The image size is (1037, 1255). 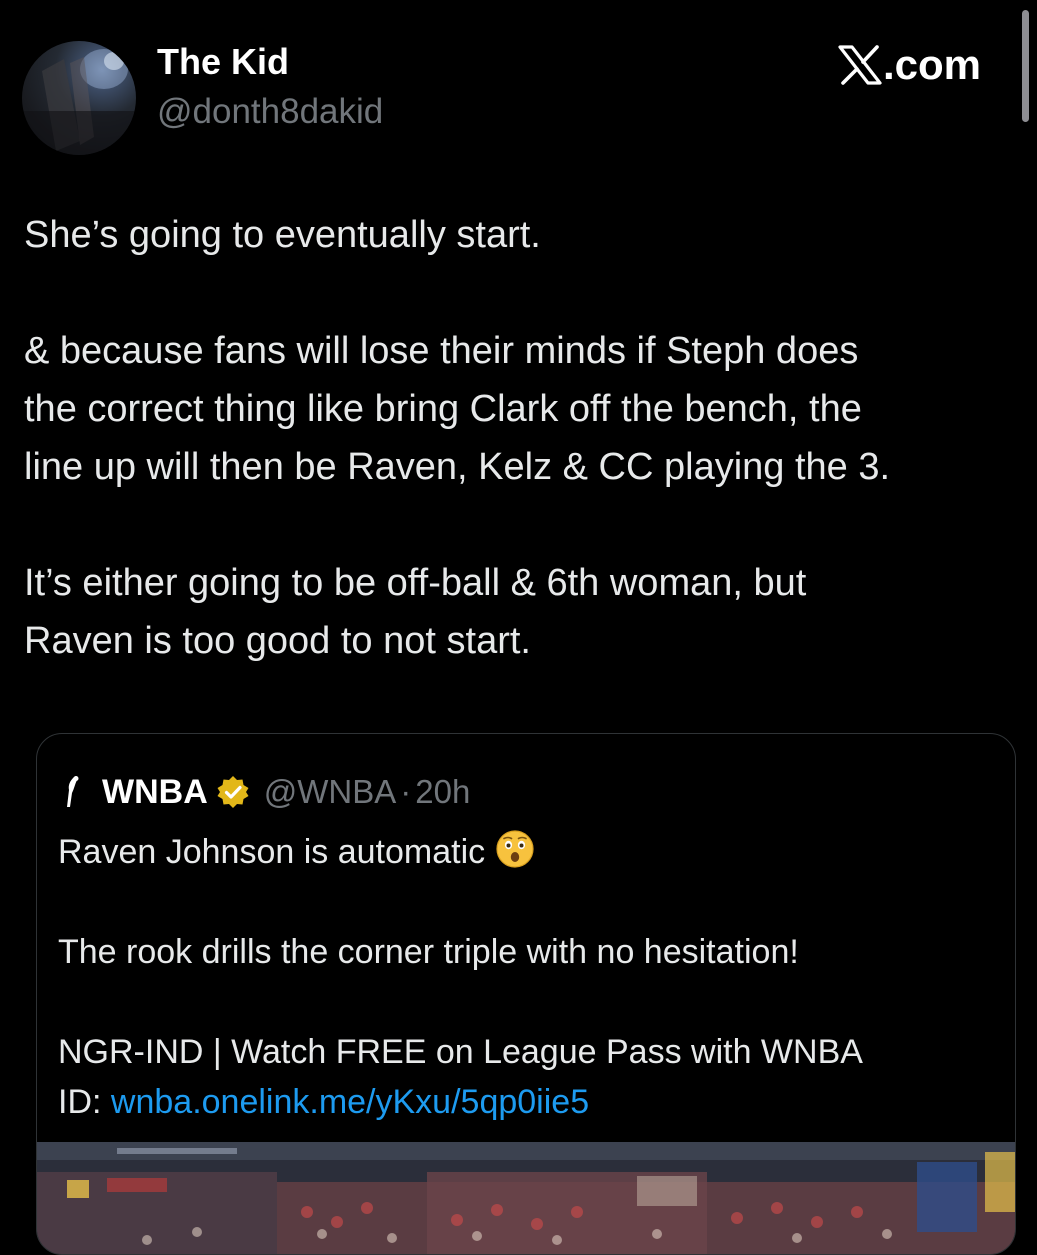 I want to click on quoted-line: Raven Johnson is automatic, so click(x=528, y=852).